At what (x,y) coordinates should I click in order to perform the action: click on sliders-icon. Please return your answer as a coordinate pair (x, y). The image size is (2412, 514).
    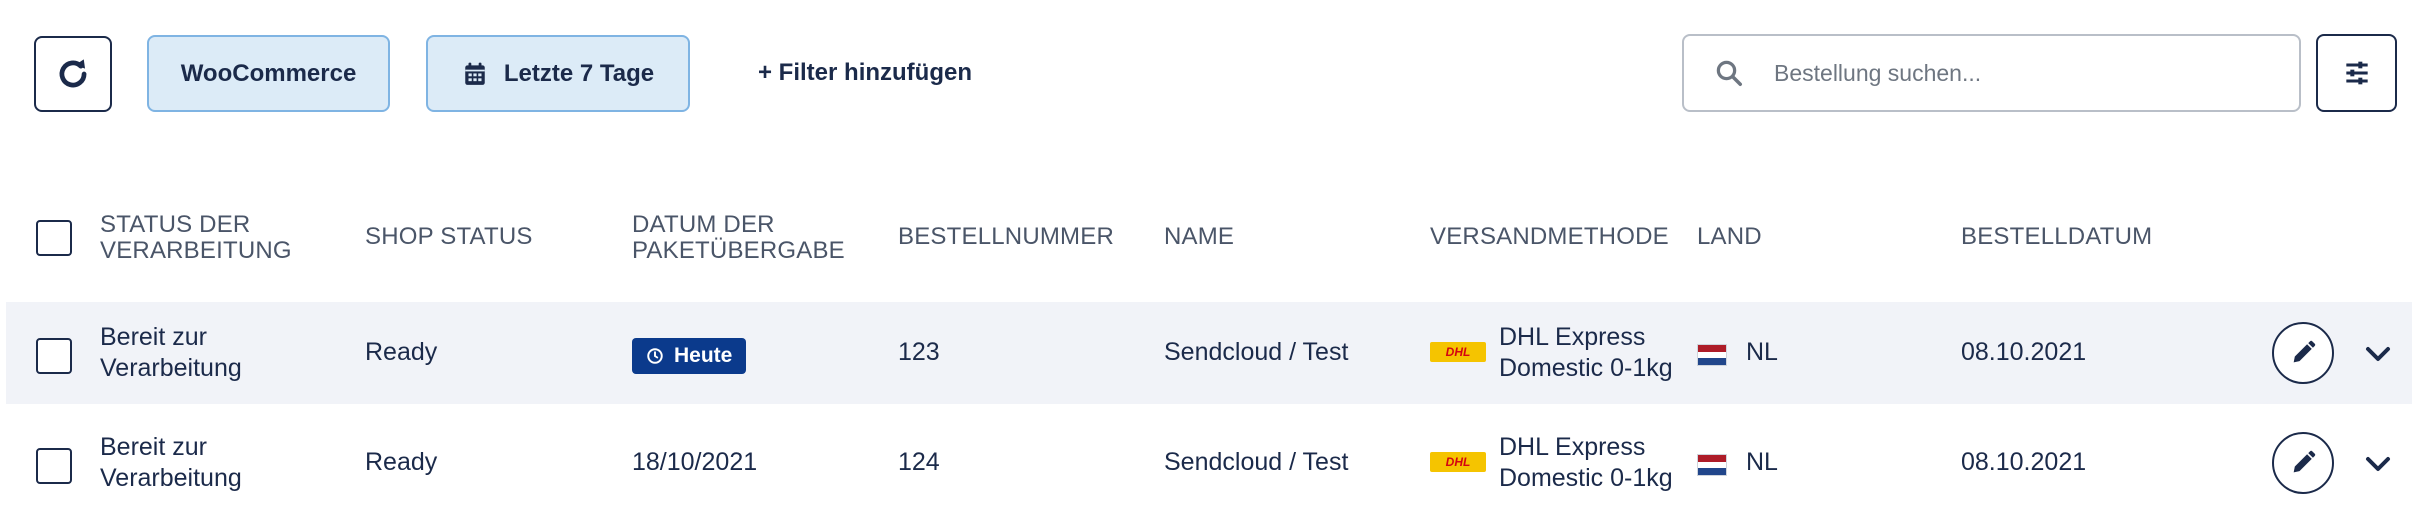
    Looking at the image, I should click on (2356, 73).